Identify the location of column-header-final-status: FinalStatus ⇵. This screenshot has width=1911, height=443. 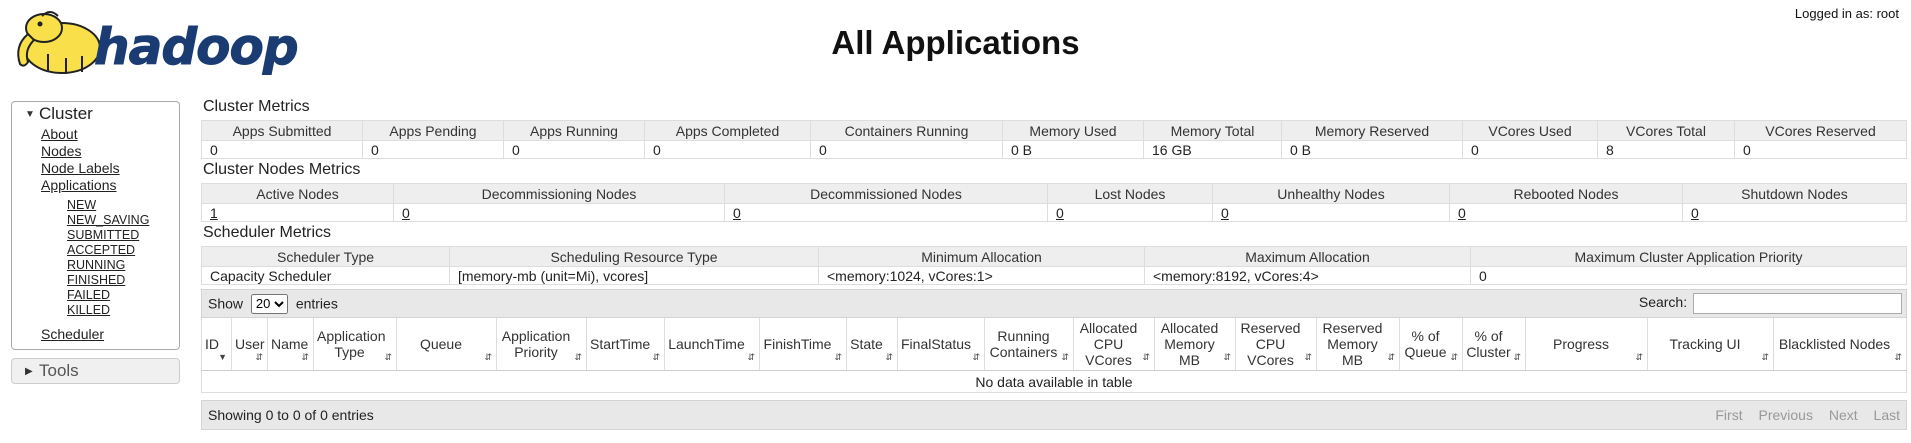
(941, 344).